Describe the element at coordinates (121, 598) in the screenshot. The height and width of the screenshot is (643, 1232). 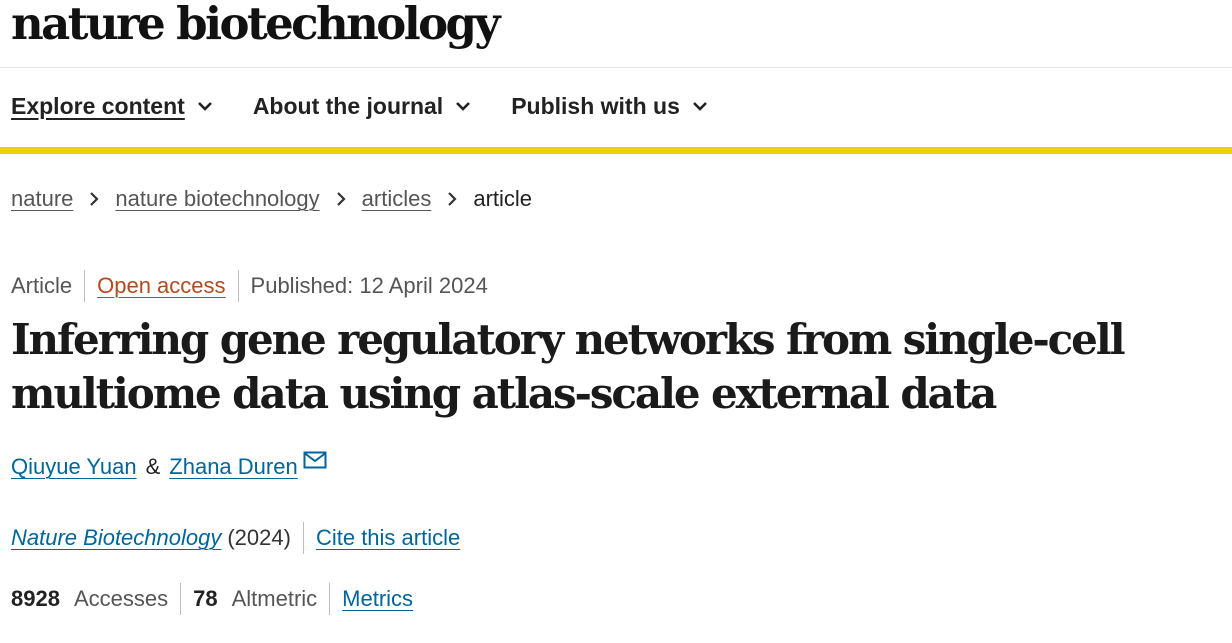
I see `accesses-label: Accesses` at that location.